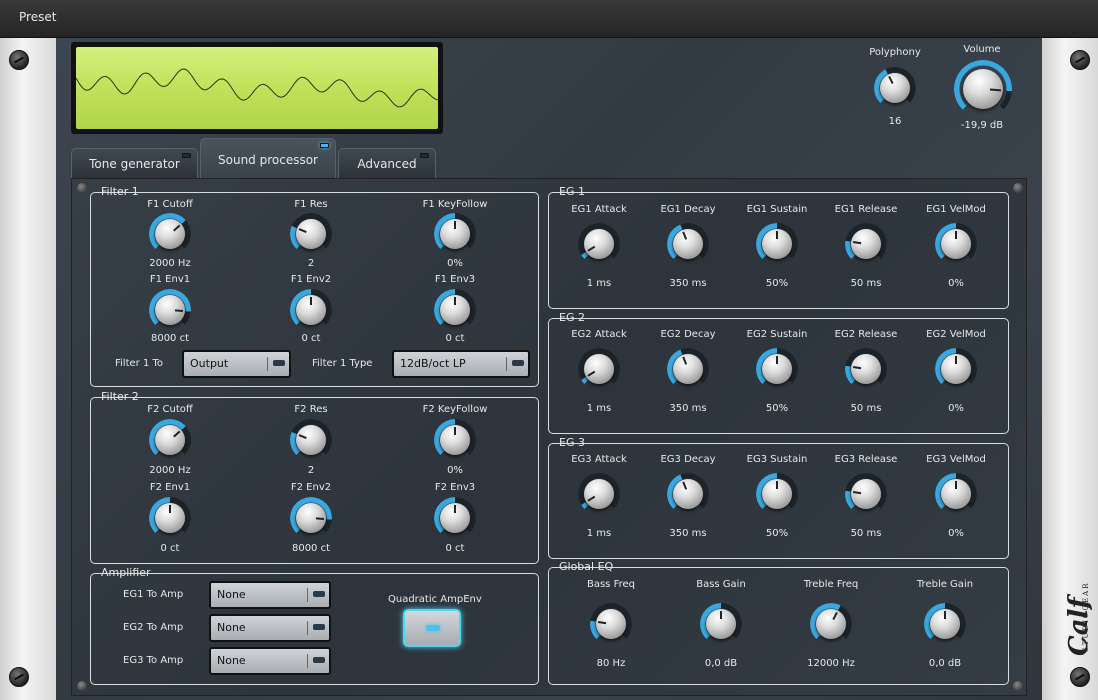 This screenshot has height=700, width=1098. I want to click on eg1-velmod-label: EG1 VelMod, so click(956, 209).